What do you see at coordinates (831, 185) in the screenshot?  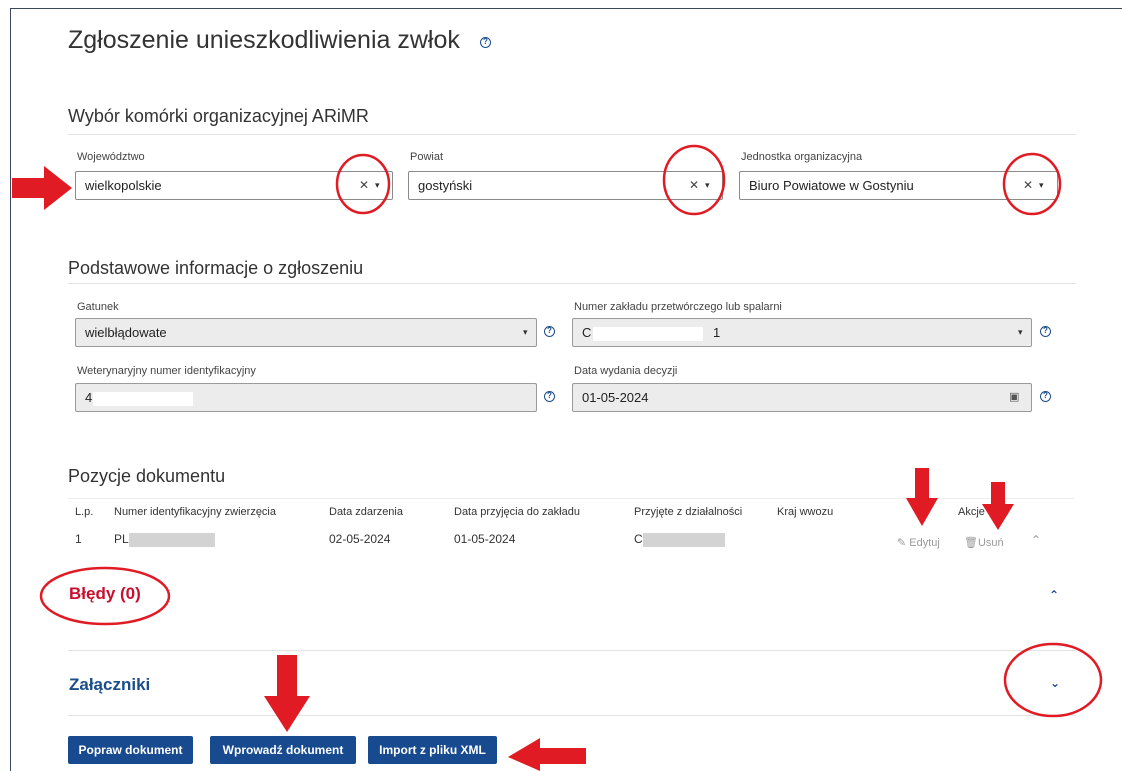 I see `unit-value: Biuro Powiatowe w Gostyniu` at bounding box center [831, 185].